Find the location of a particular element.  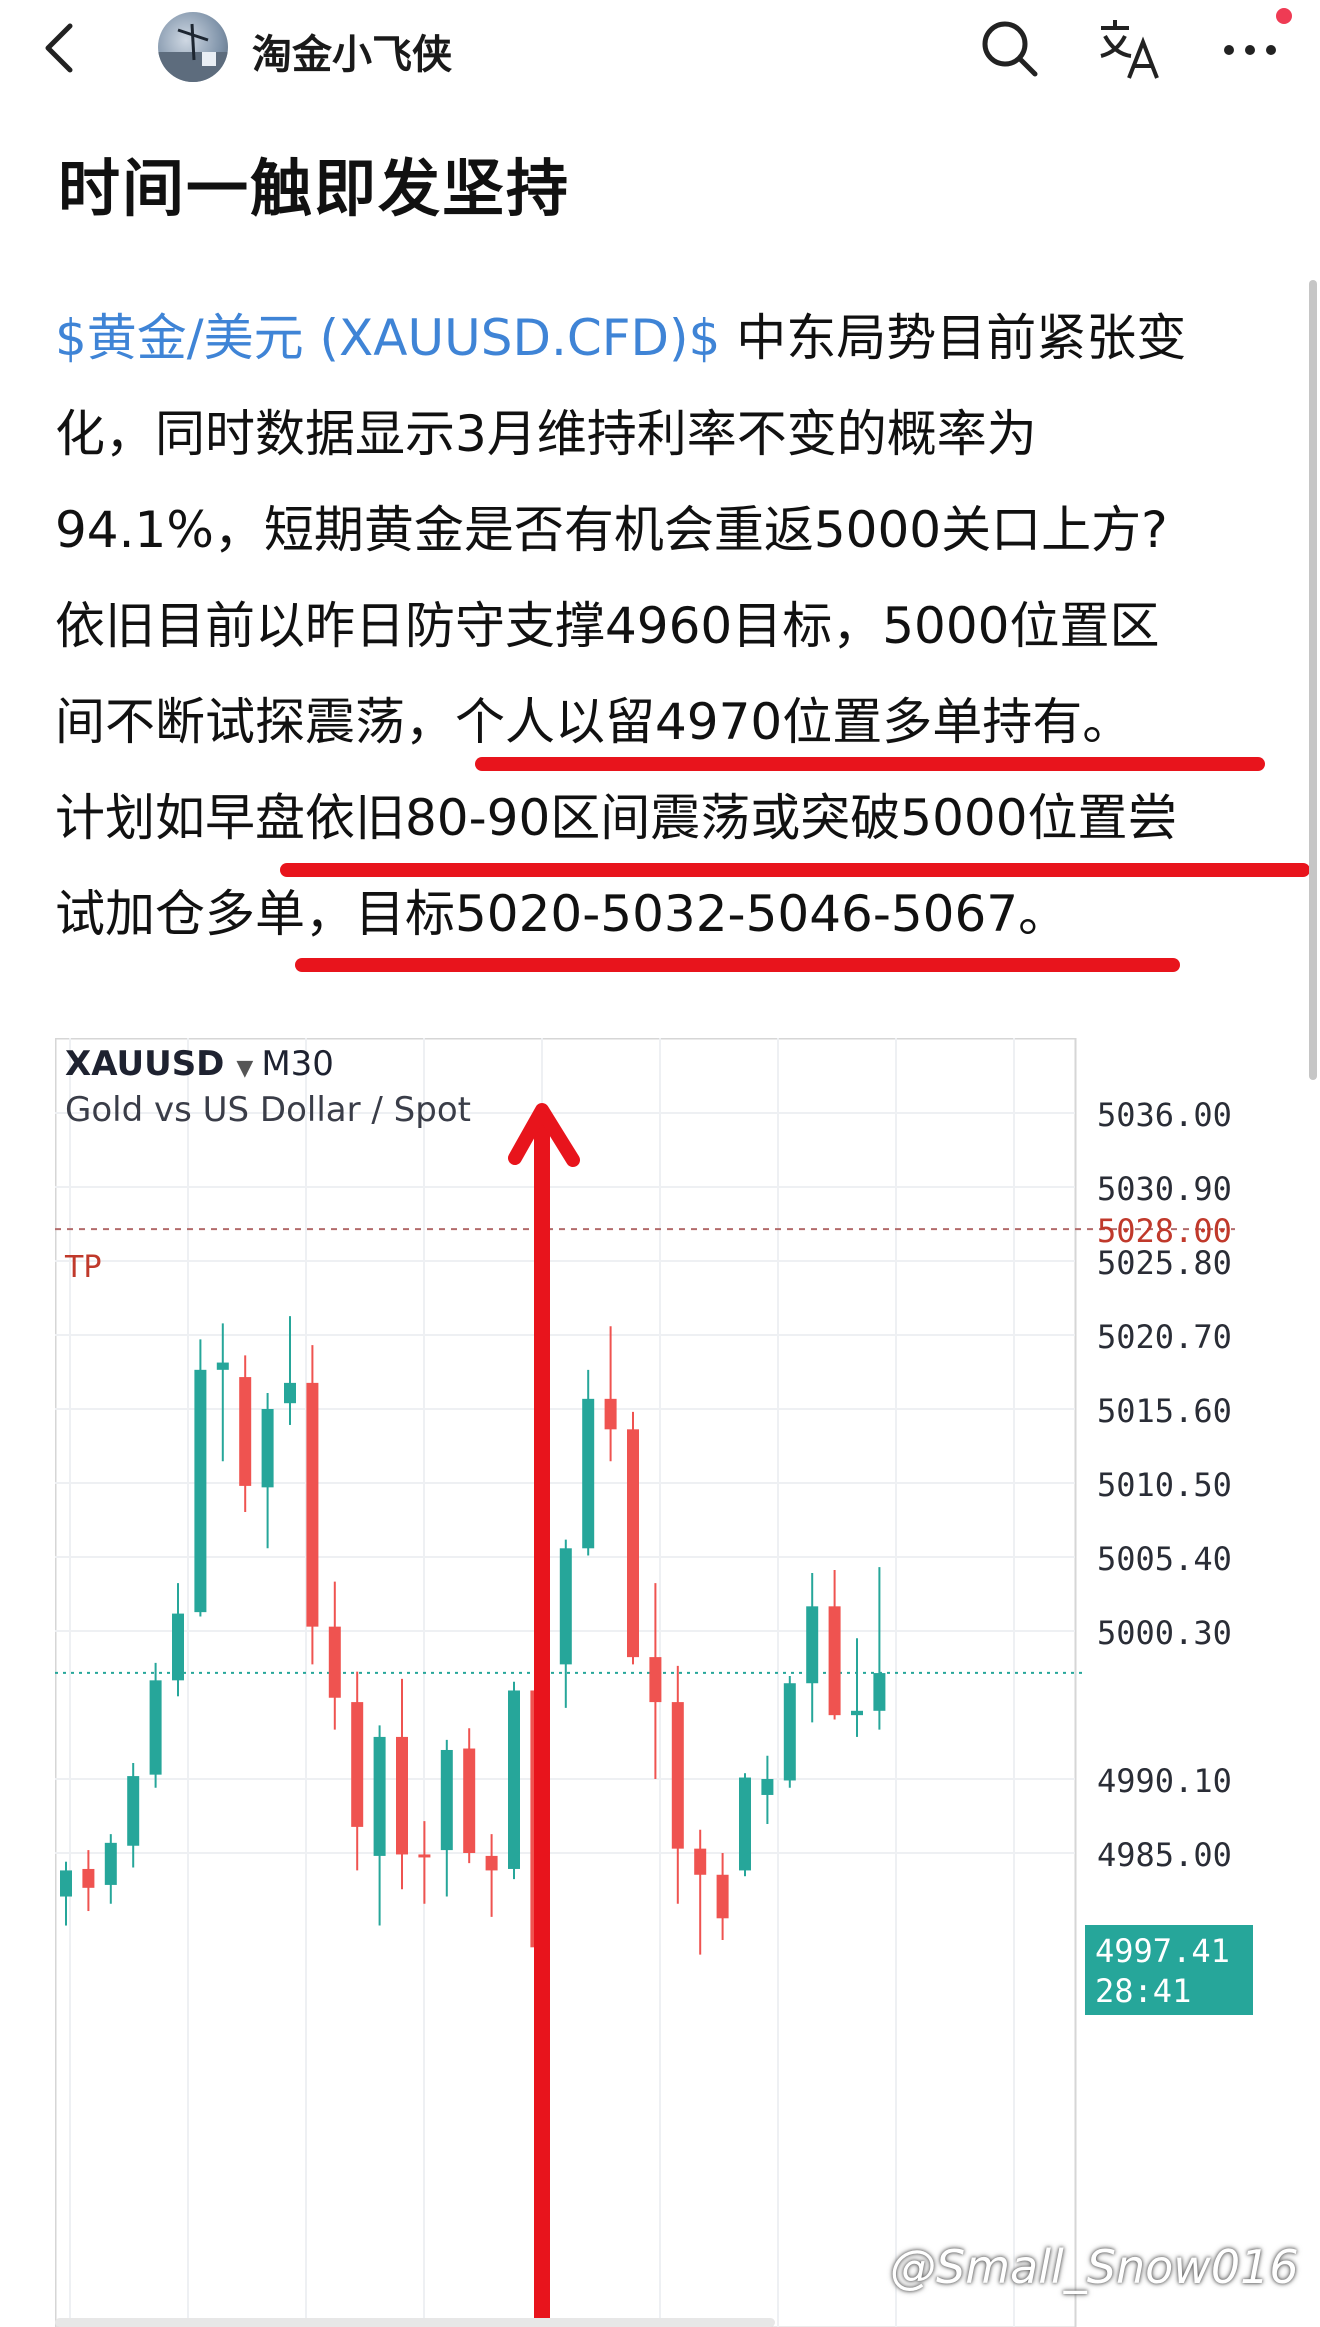

post-line-3: 94.1%，短期黄金是否有机会重返5000关口上方? is located at coordinates (611, 530).